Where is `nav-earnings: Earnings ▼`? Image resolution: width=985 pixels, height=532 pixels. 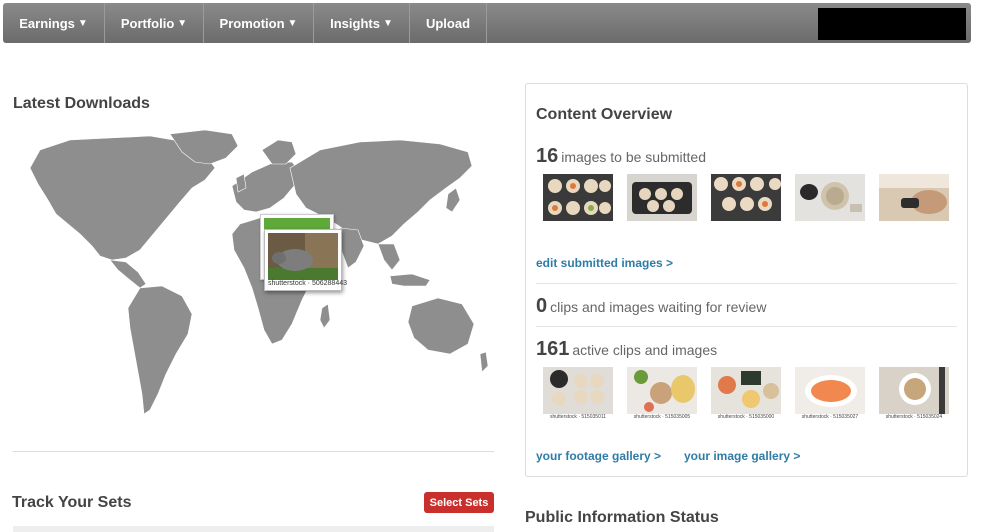
nav-earnings: Earnings ▼ is located at coordinates (54, 23).